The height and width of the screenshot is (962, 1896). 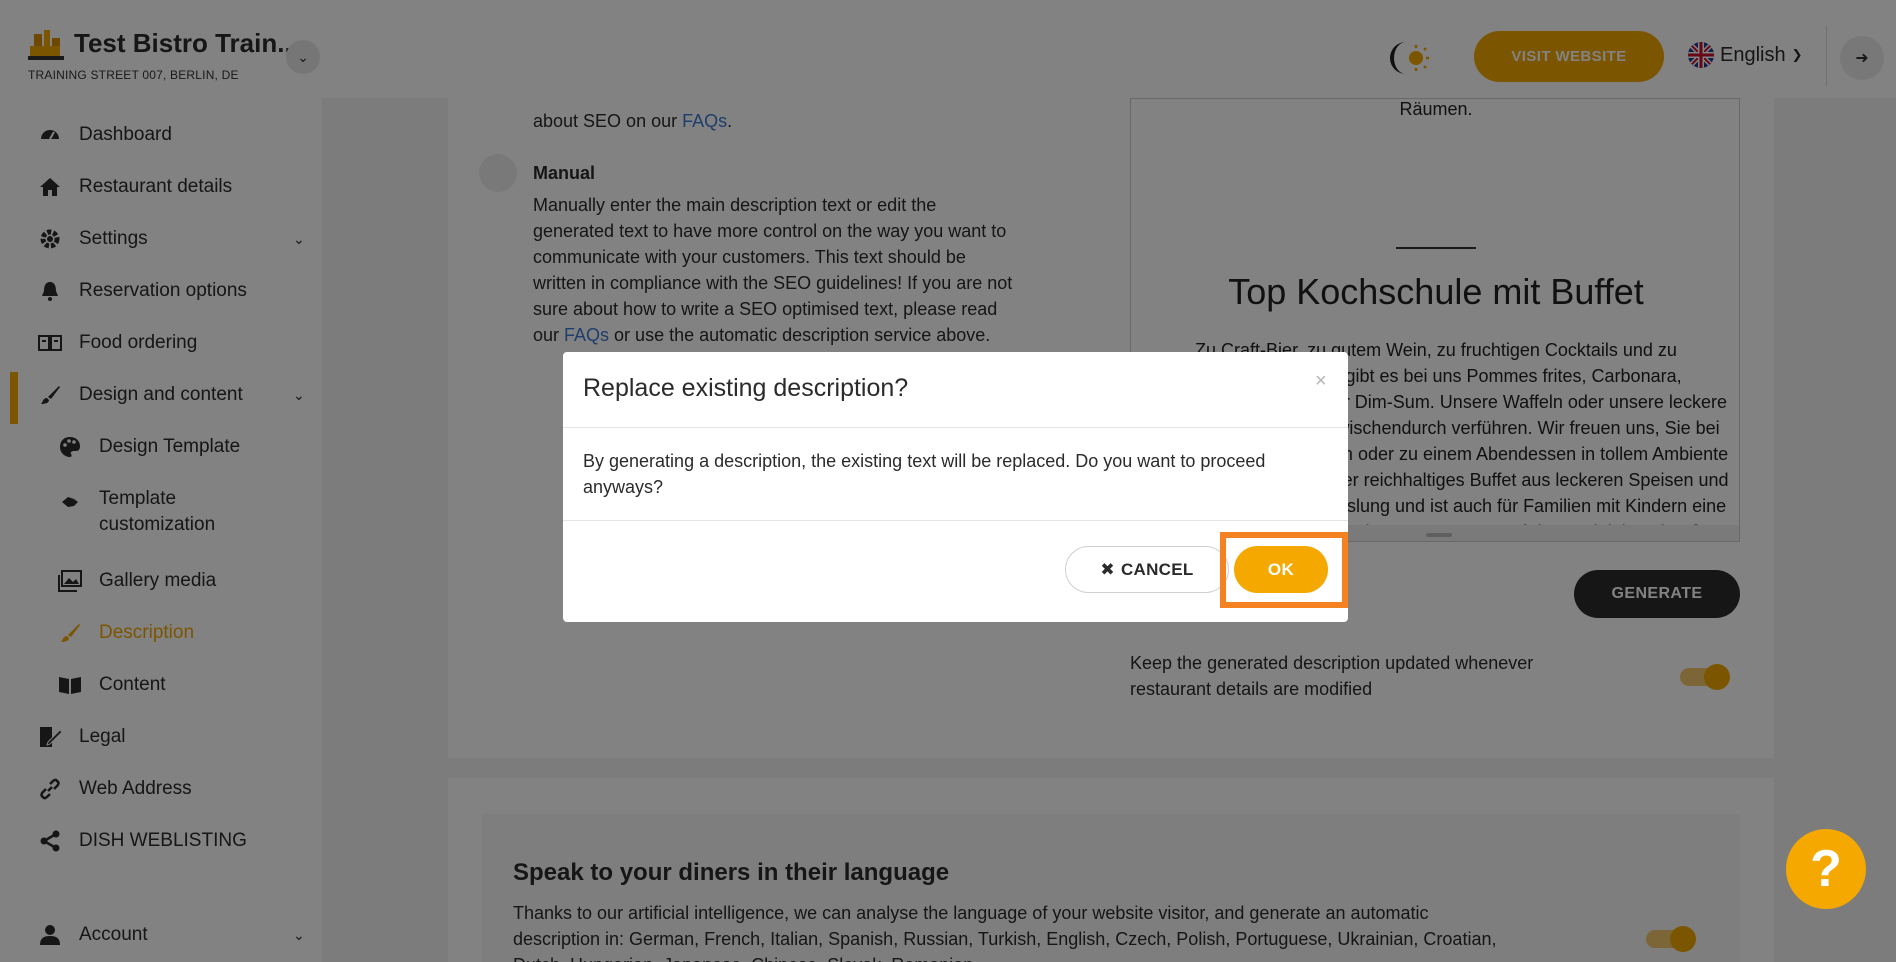 What do you see at coordinates (746, 388) in the screenshot?
I see `dialog-title: Replace existing description?` at bounding box center [746, 388].